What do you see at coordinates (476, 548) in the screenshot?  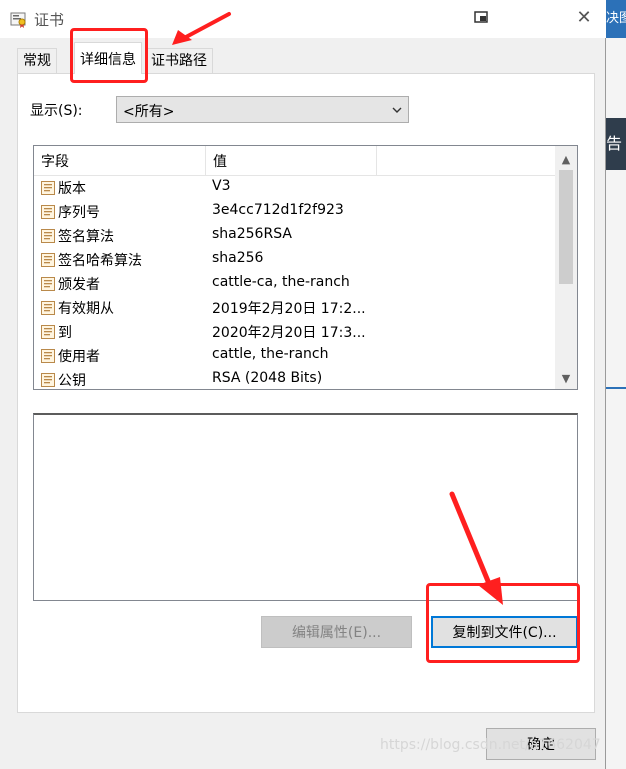 I see `arrow-to-copy-button` at bounding box center [476, 548].